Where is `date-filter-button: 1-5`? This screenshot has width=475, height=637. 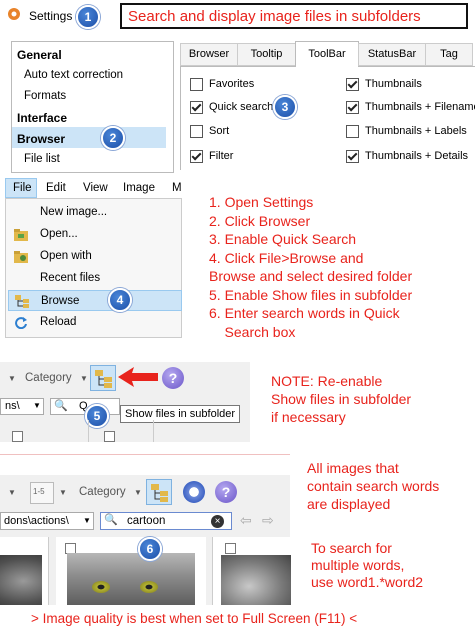
date-filter-button: 1-5 is located at coordinates (42, 493).